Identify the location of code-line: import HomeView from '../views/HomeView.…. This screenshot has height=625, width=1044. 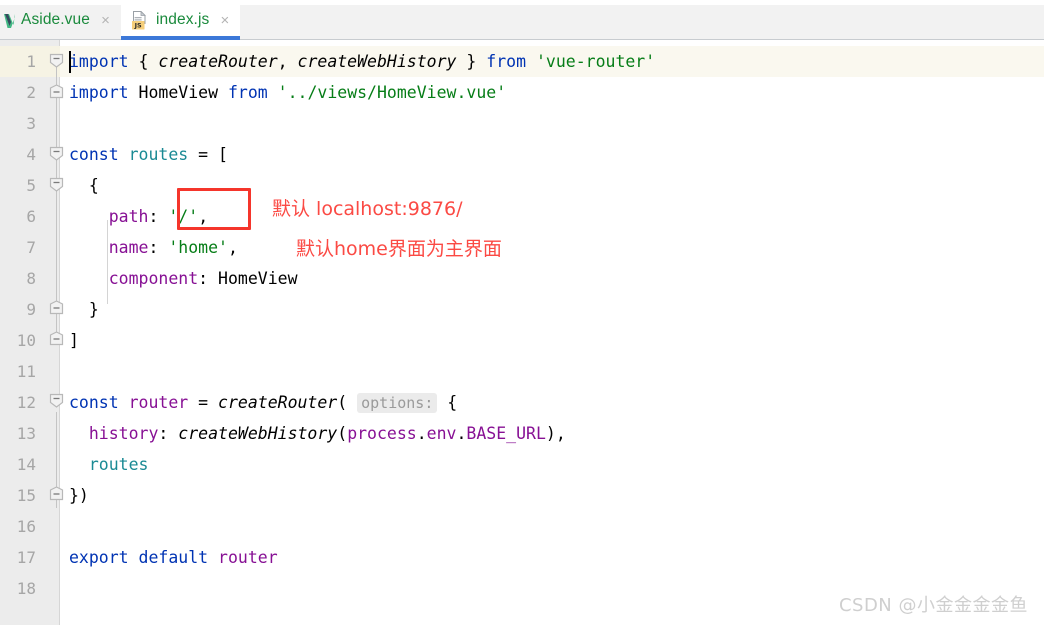
(287, 92).